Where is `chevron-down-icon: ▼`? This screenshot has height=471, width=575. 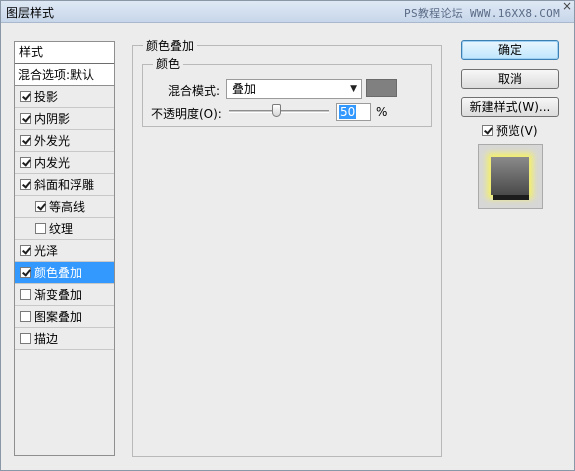 chevron-down-icon: ▼ is located at coordinates (353, 89).